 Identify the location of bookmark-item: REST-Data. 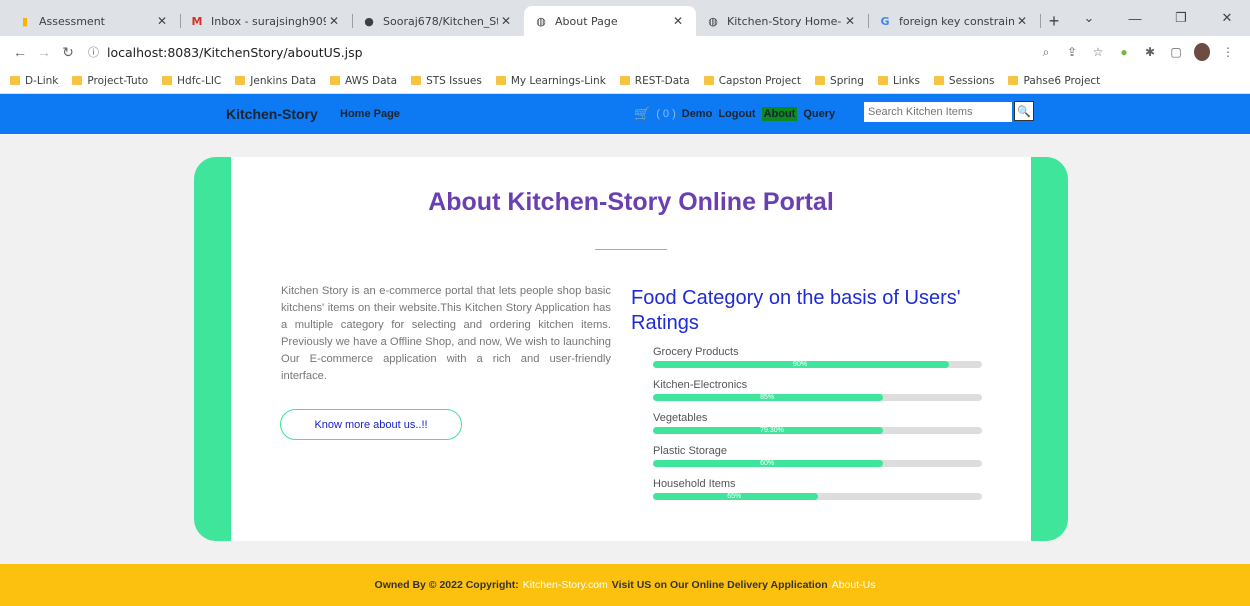
(654, 80).